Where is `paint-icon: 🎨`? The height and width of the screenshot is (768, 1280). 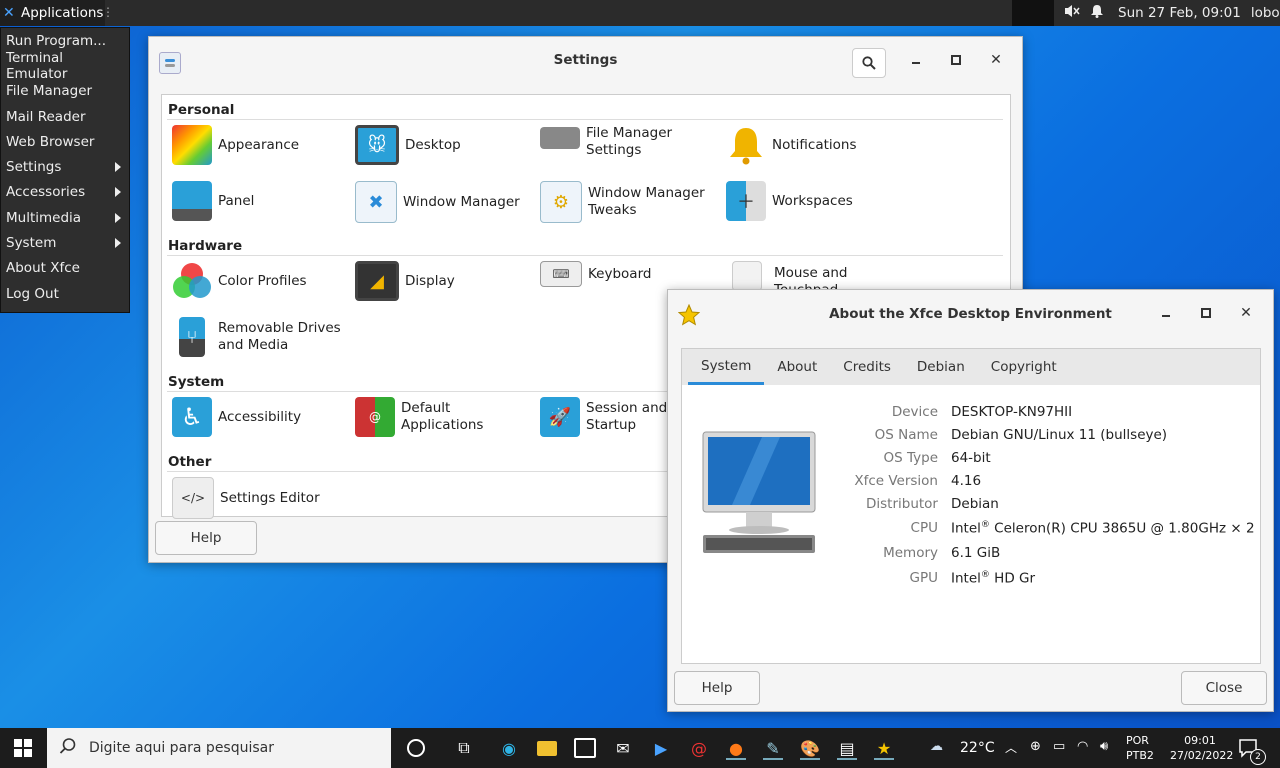
paint-icon: 🎨 is located at coordinates (810, 748).